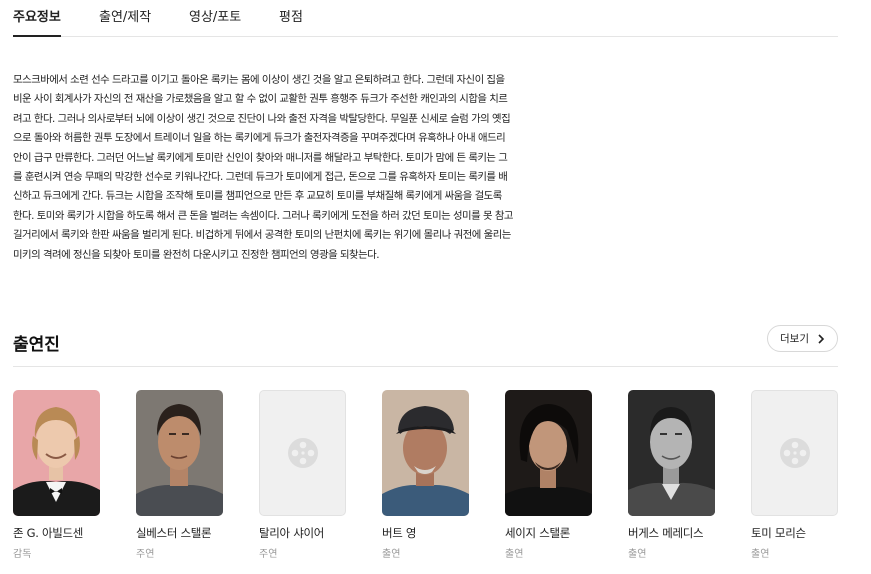  What do you see at coordinates (425, 366) in the screenshot?
I see `section-divider` at bounding box center [425, 366].